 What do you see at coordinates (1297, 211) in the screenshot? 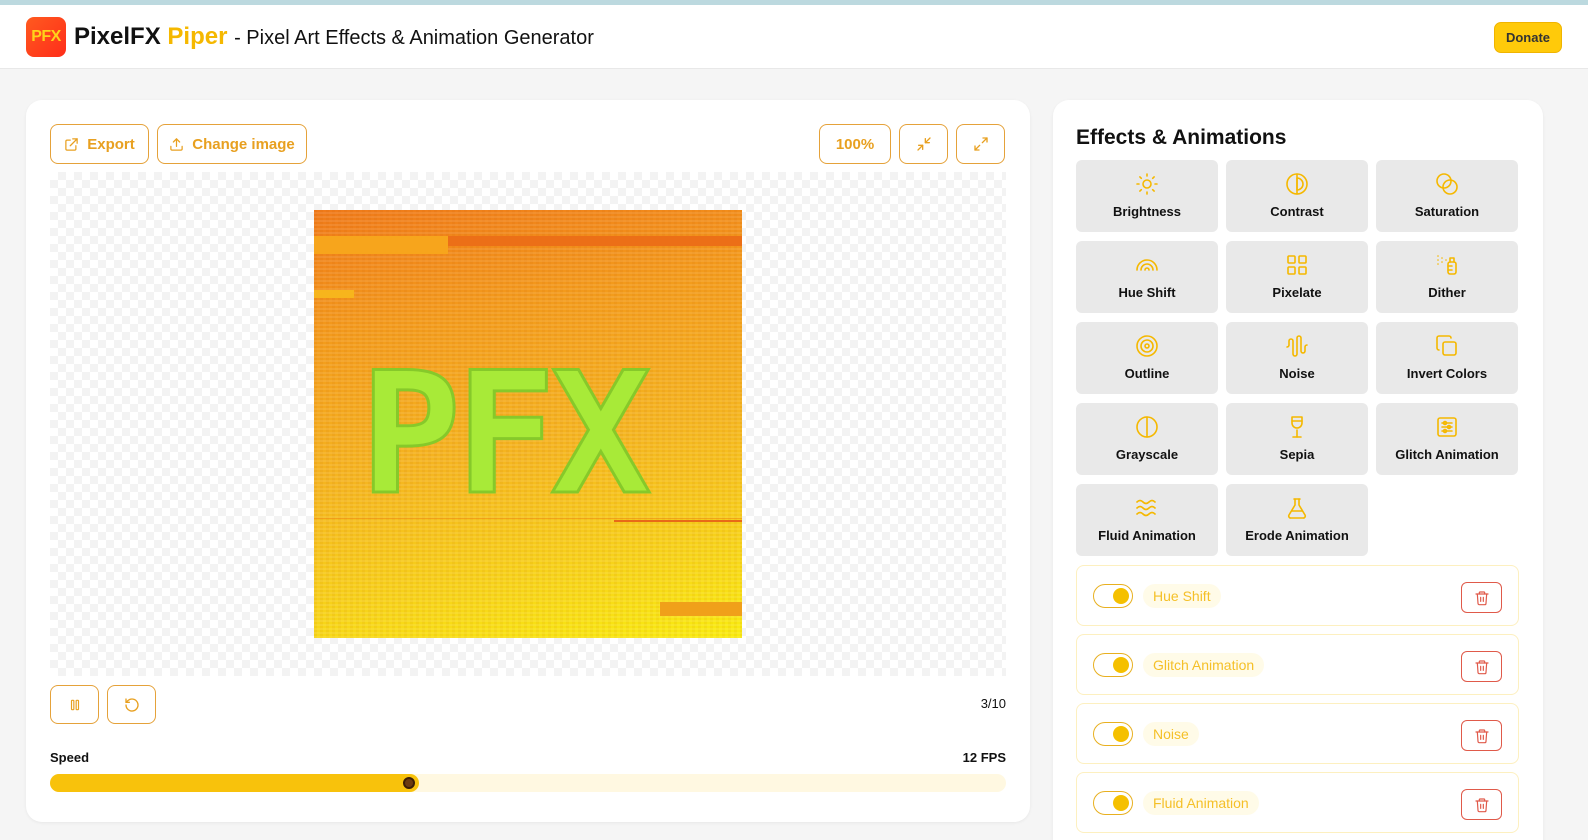
I see `effect-label: Contrast` at bounding box center [1297, 211].